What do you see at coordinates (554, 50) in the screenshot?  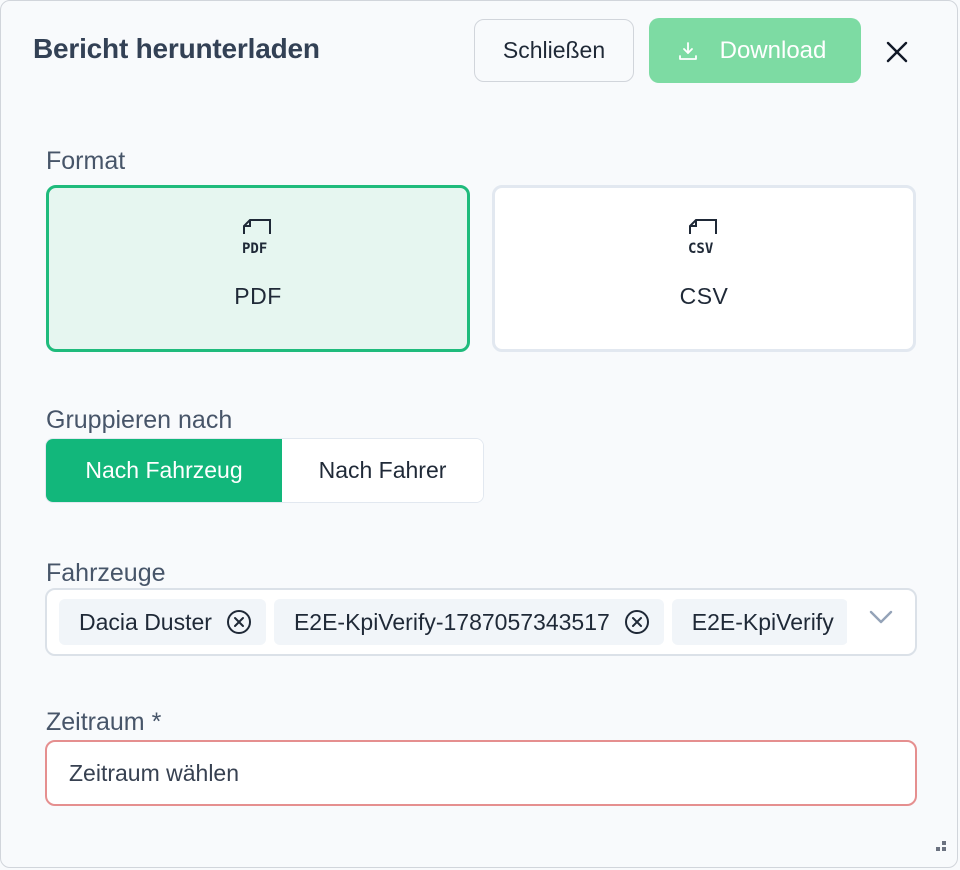 I see `close-button: Schließen` at bounding box center [554, 50].